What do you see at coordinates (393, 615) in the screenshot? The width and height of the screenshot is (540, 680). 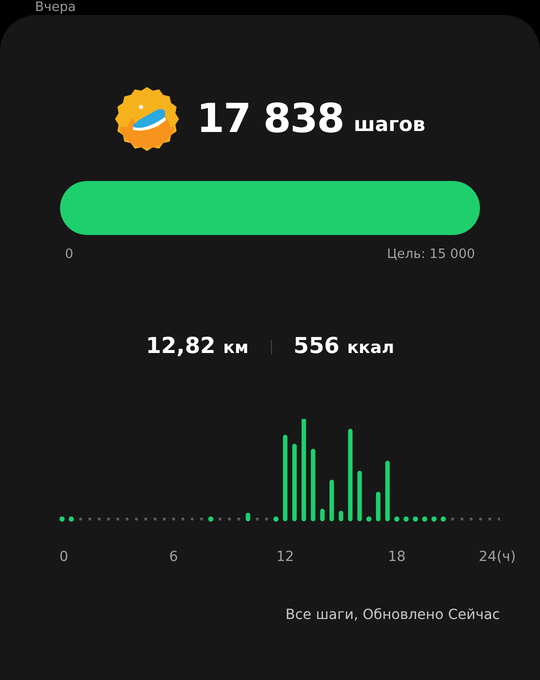 I see `all-steps-link: Все шаги, Обновлено Сейчас` at bounding box center [393, 615].